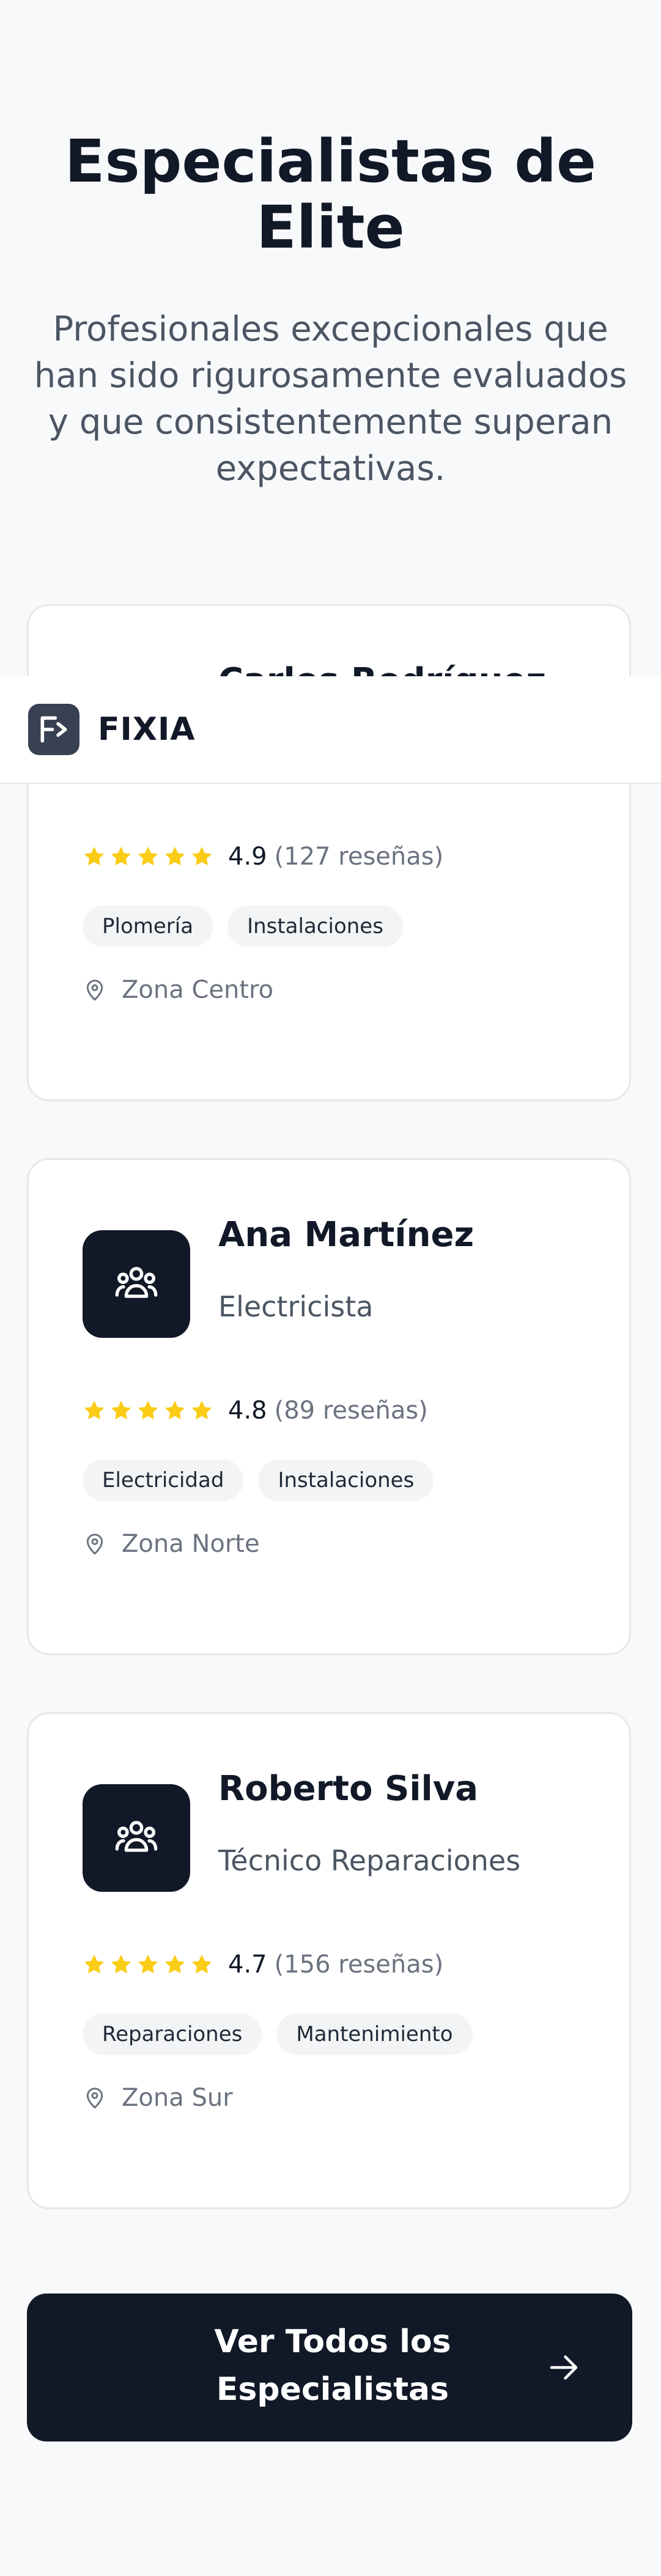  I want to click on brand-name: FIXIA, so click(147, 730).